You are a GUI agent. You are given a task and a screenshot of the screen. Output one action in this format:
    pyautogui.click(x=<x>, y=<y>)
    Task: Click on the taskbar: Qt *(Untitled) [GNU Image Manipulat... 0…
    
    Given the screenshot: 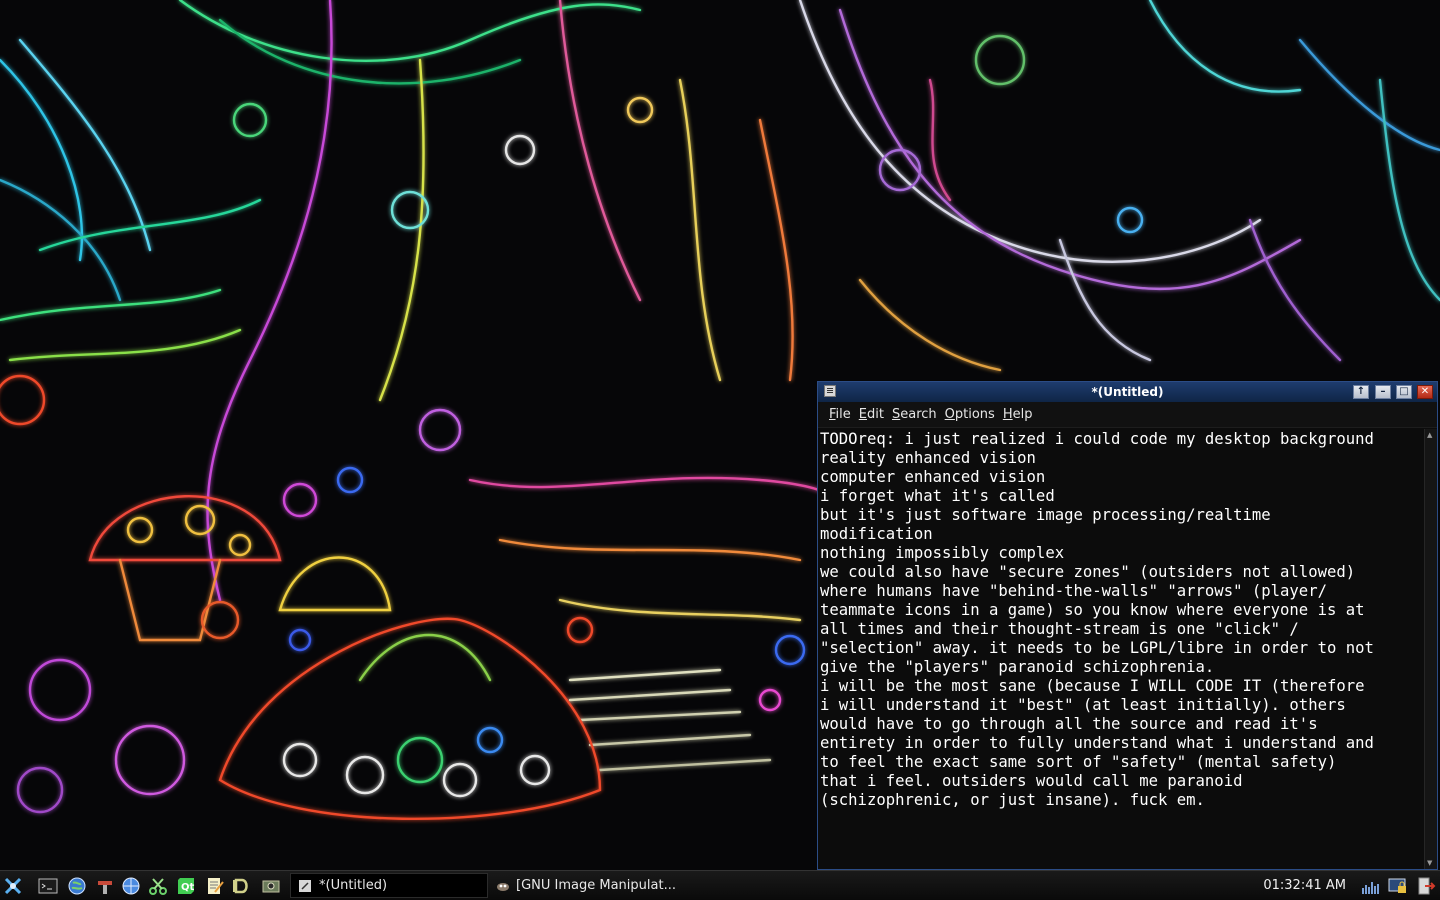 What is the action you would take?
    pyautogui.click(x=720, y=885)
    